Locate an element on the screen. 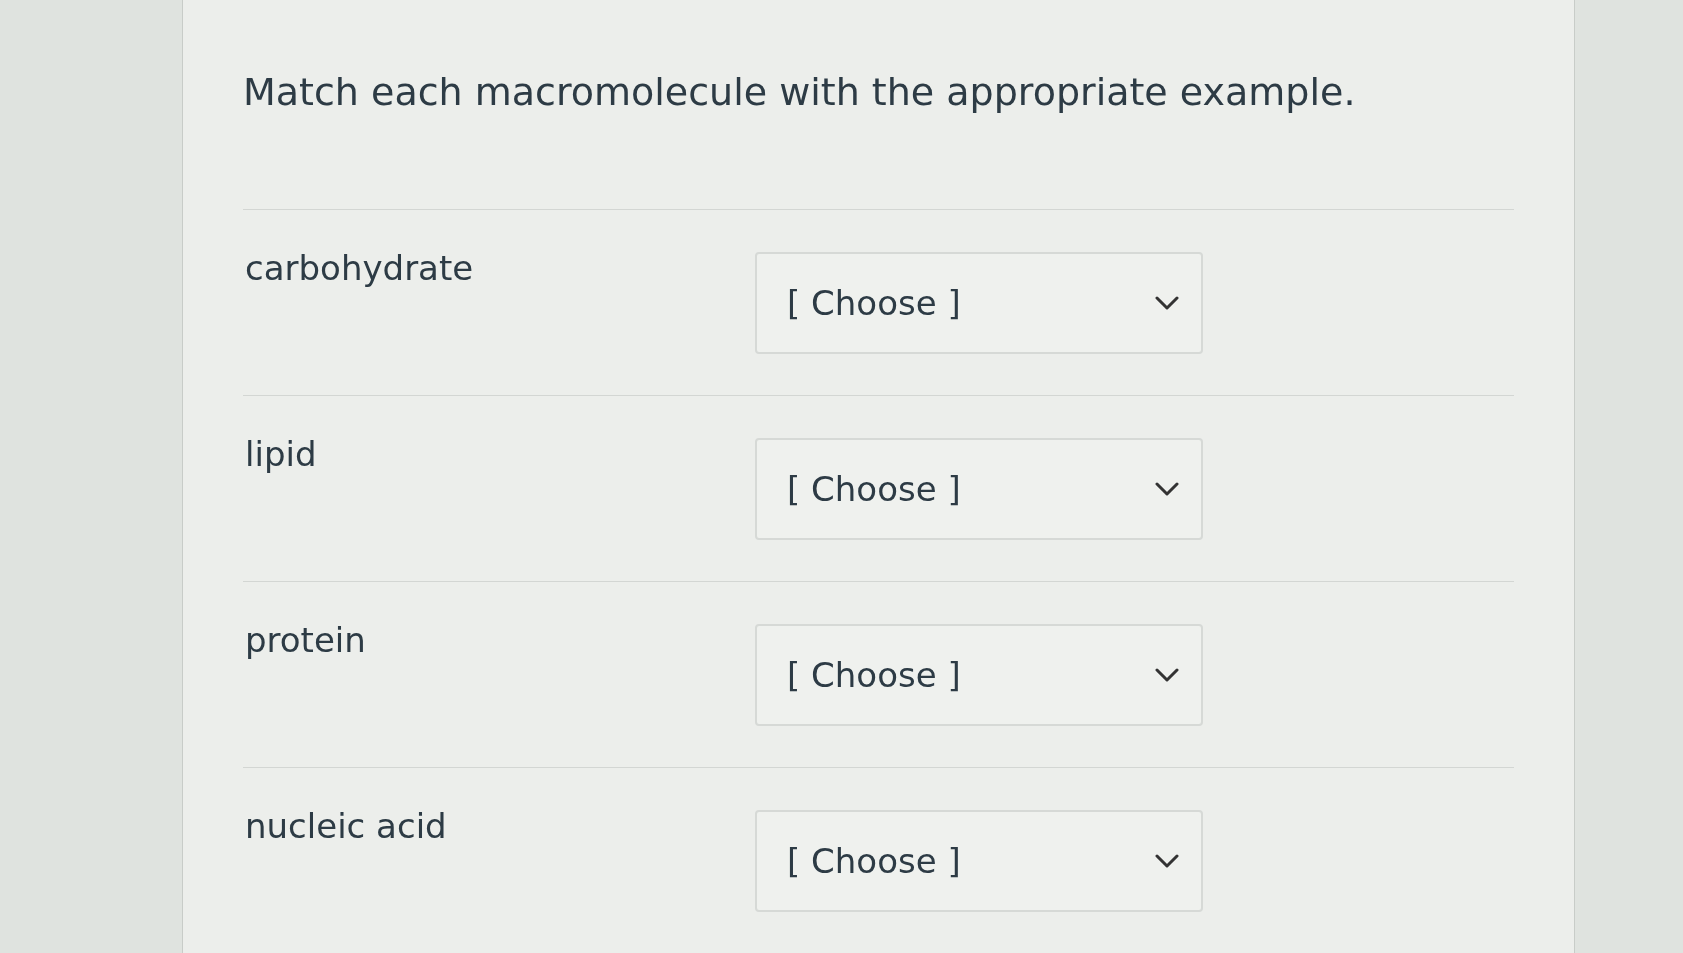 The width and height of the screenshot is (1683, 953). answer-label: nucleic acid is located at coordinates (346, 826).